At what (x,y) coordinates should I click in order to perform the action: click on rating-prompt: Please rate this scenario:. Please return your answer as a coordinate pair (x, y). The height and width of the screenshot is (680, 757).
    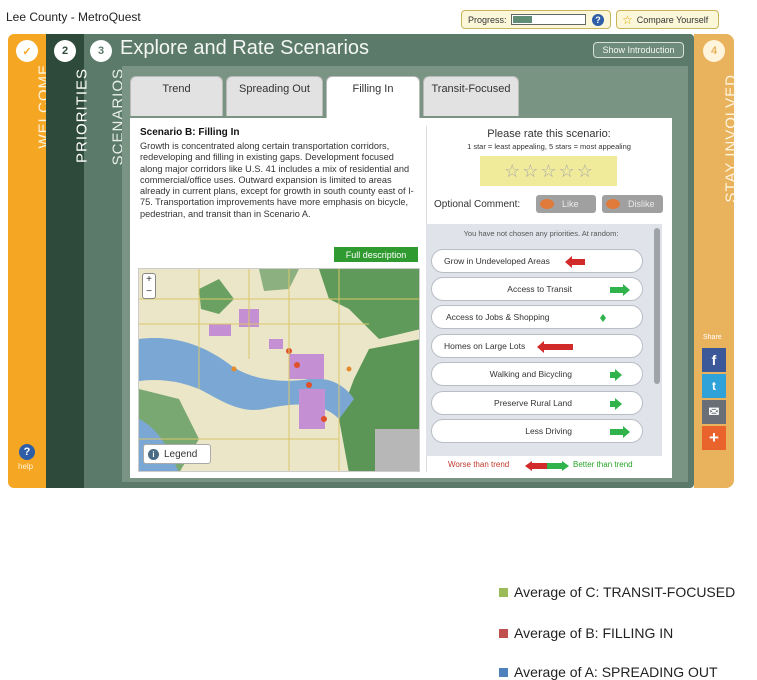
    Looking at the image, I should click on (549, 134).